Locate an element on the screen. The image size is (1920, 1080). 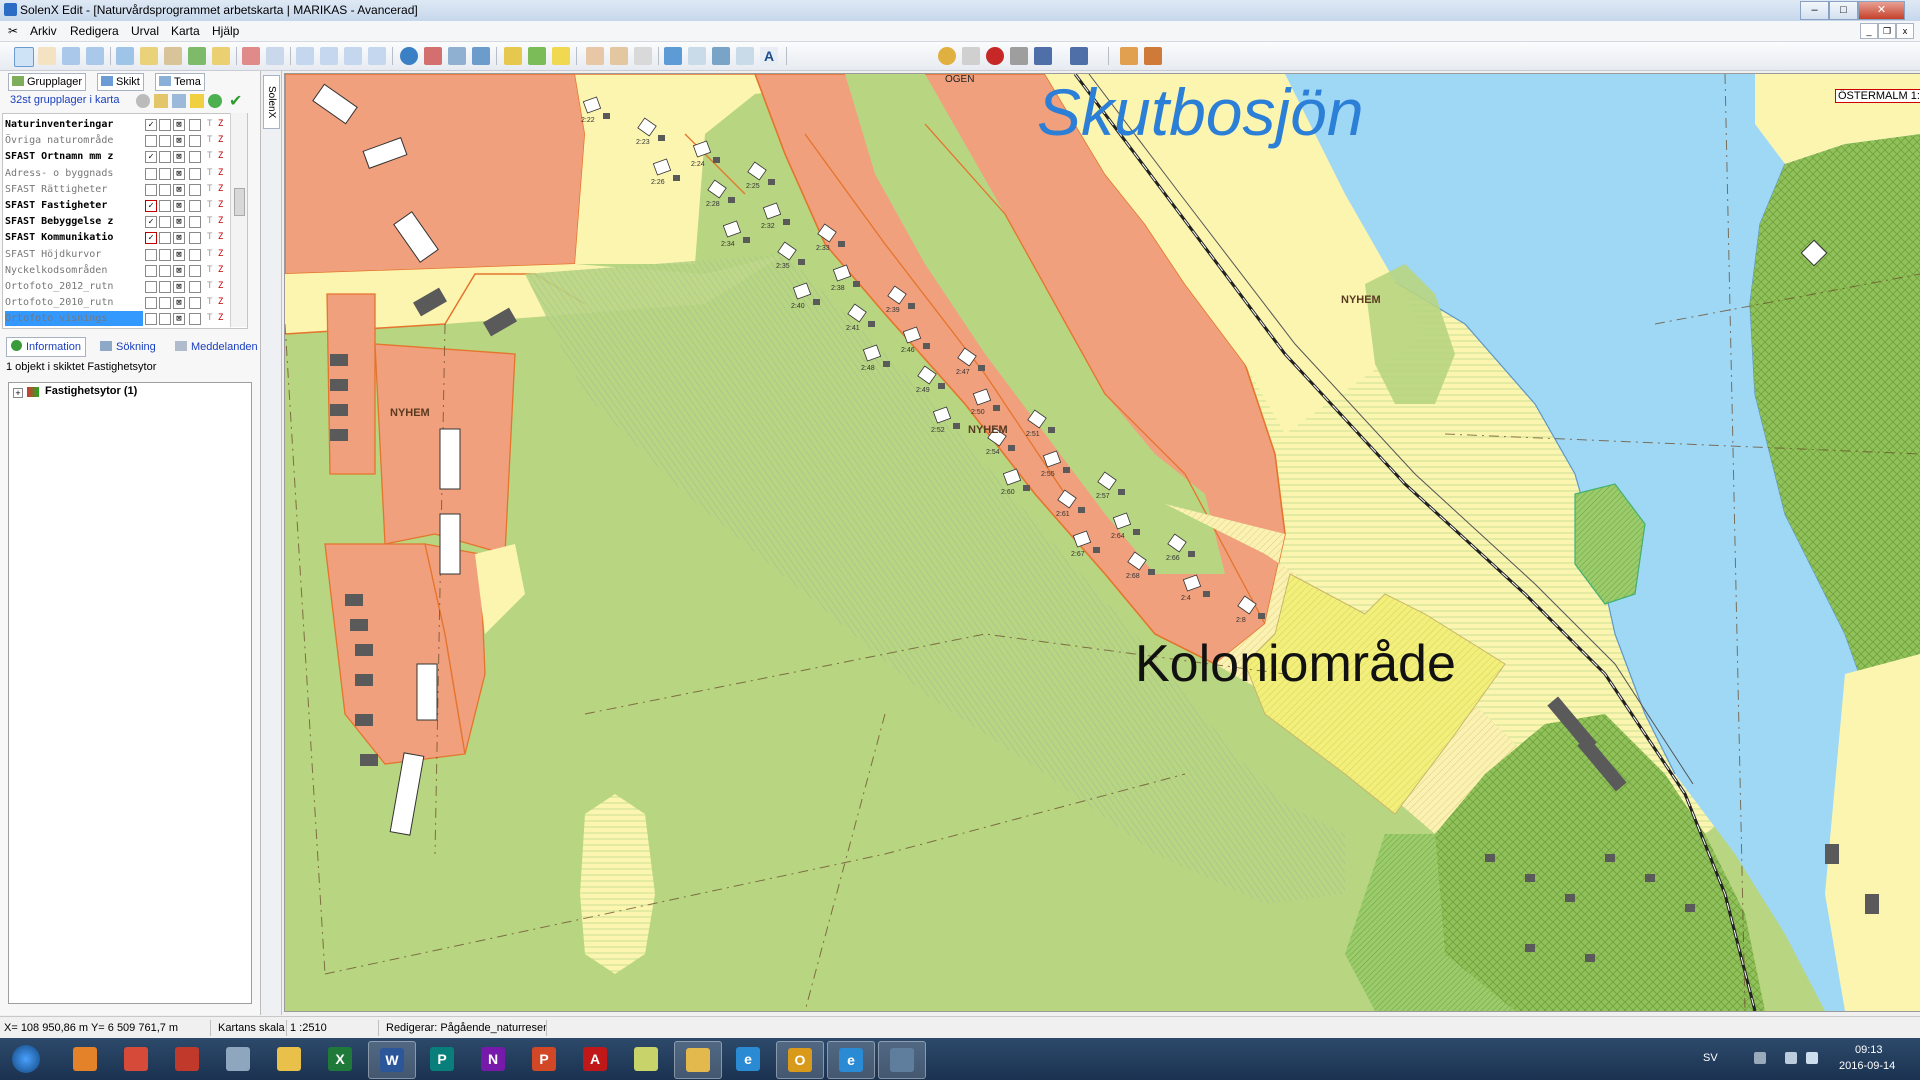
flag-icon is located at coordinates (1791, 1058).